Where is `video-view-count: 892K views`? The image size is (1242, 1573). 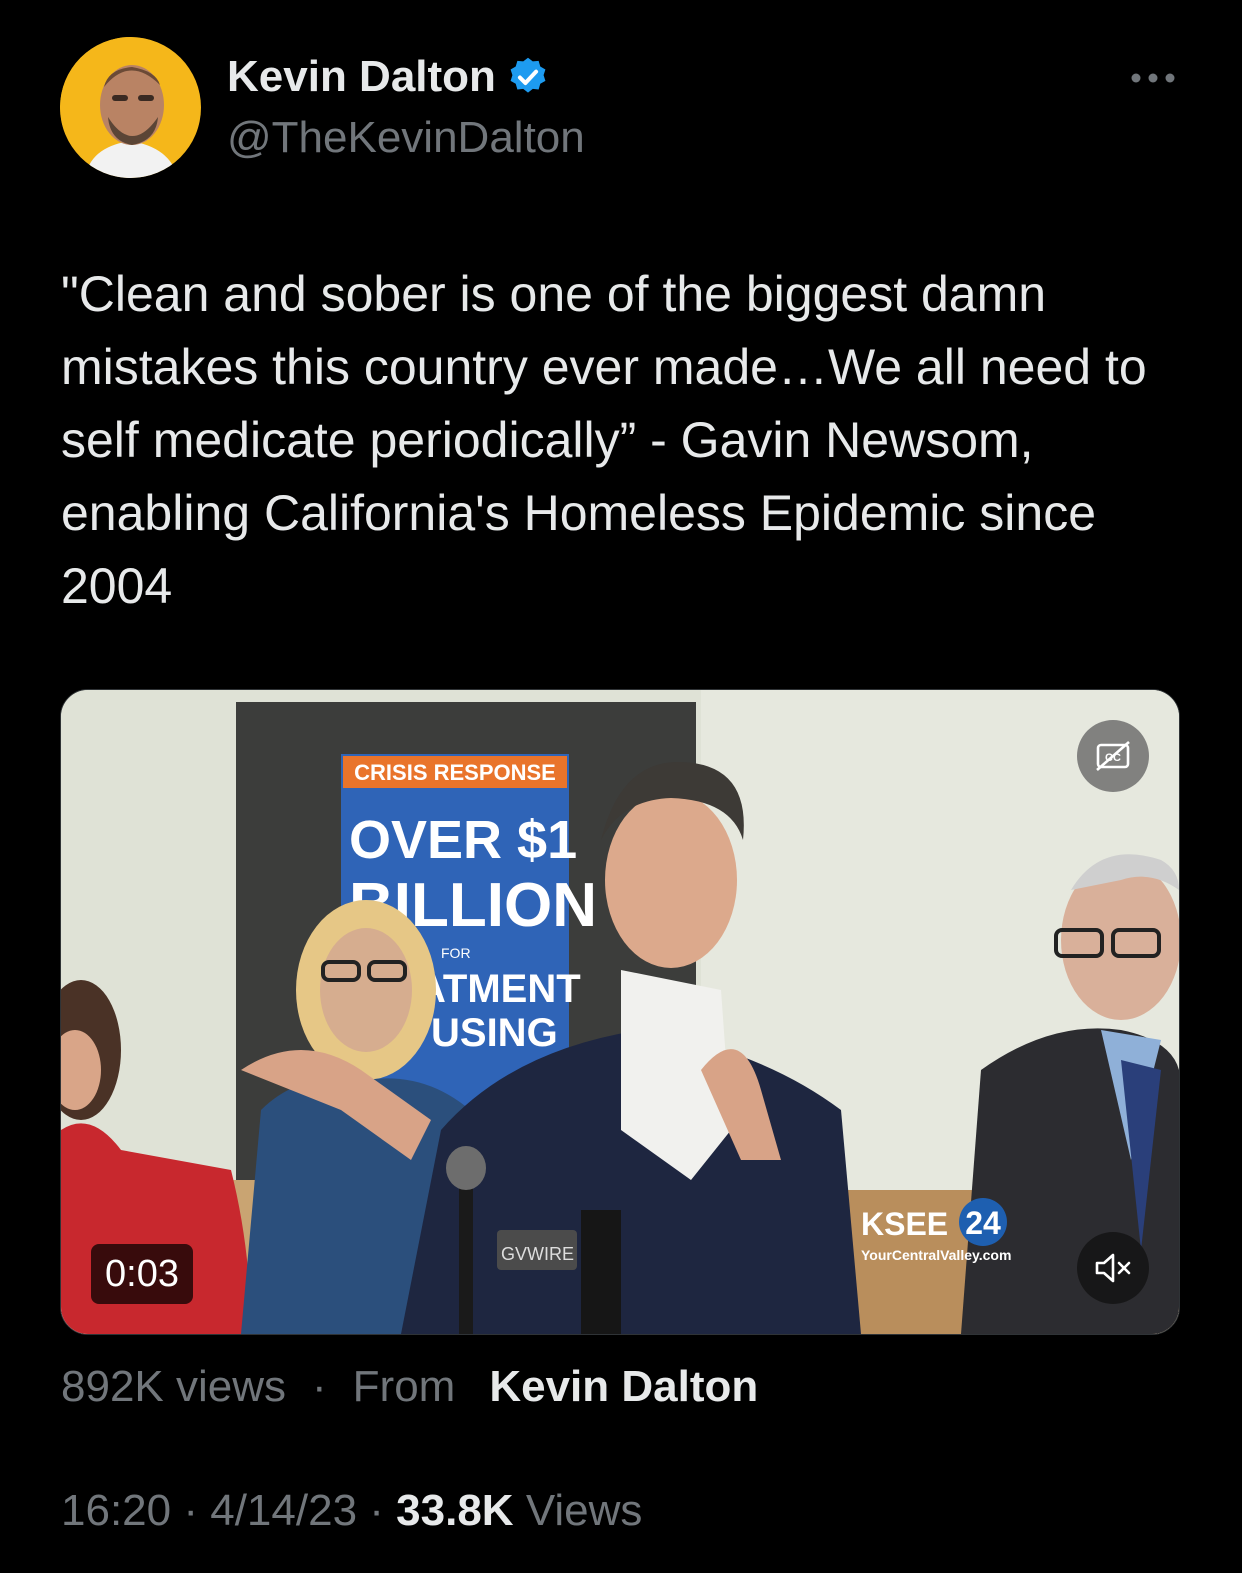 video-view-count: 892K views is located at coordinates (174, 1386).